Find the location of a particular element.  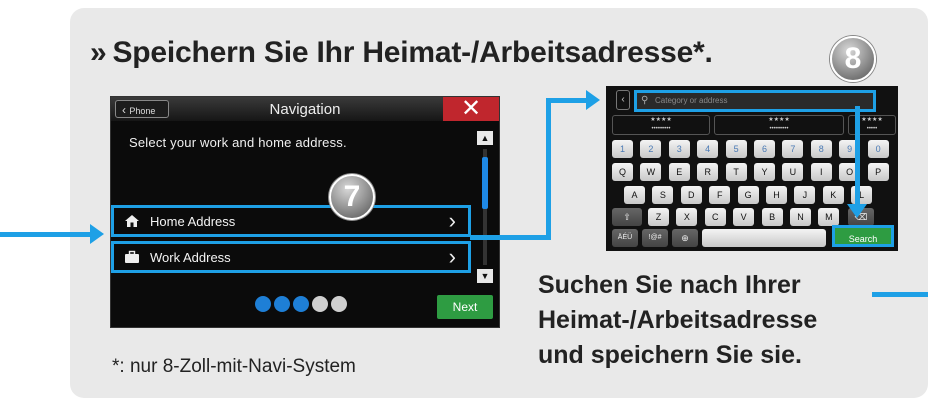

key-a: A is located at coordinates (634, 195).